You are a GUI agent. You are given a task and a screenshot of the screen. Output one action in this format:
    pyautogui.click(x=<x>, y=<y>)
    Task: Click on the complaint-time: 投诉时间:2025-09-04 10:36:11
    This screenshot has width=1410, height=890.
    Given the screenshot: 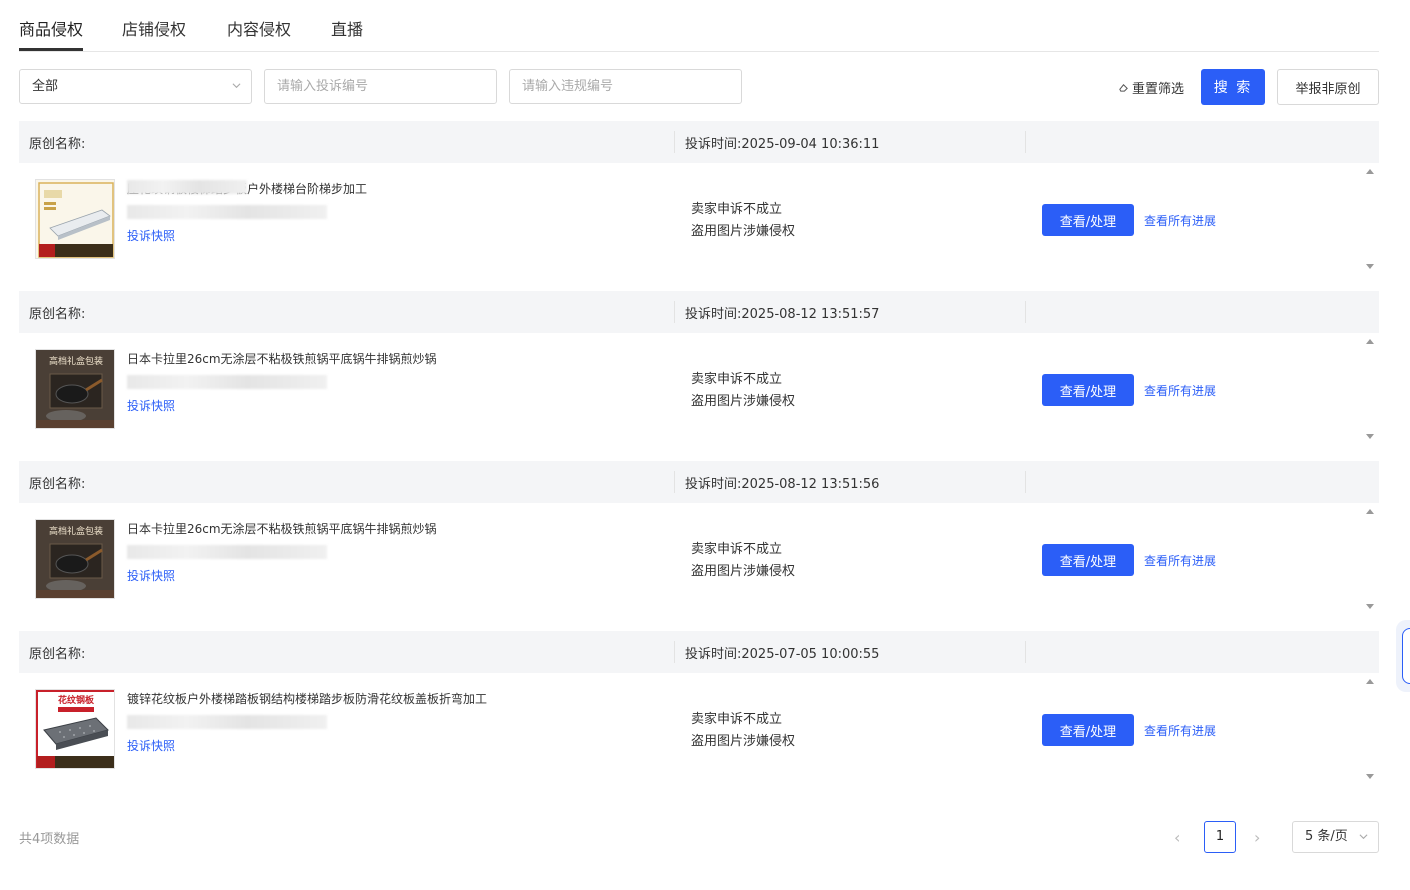 What is the action you would take?
    pyautogui.click(x=782, y=144)
    